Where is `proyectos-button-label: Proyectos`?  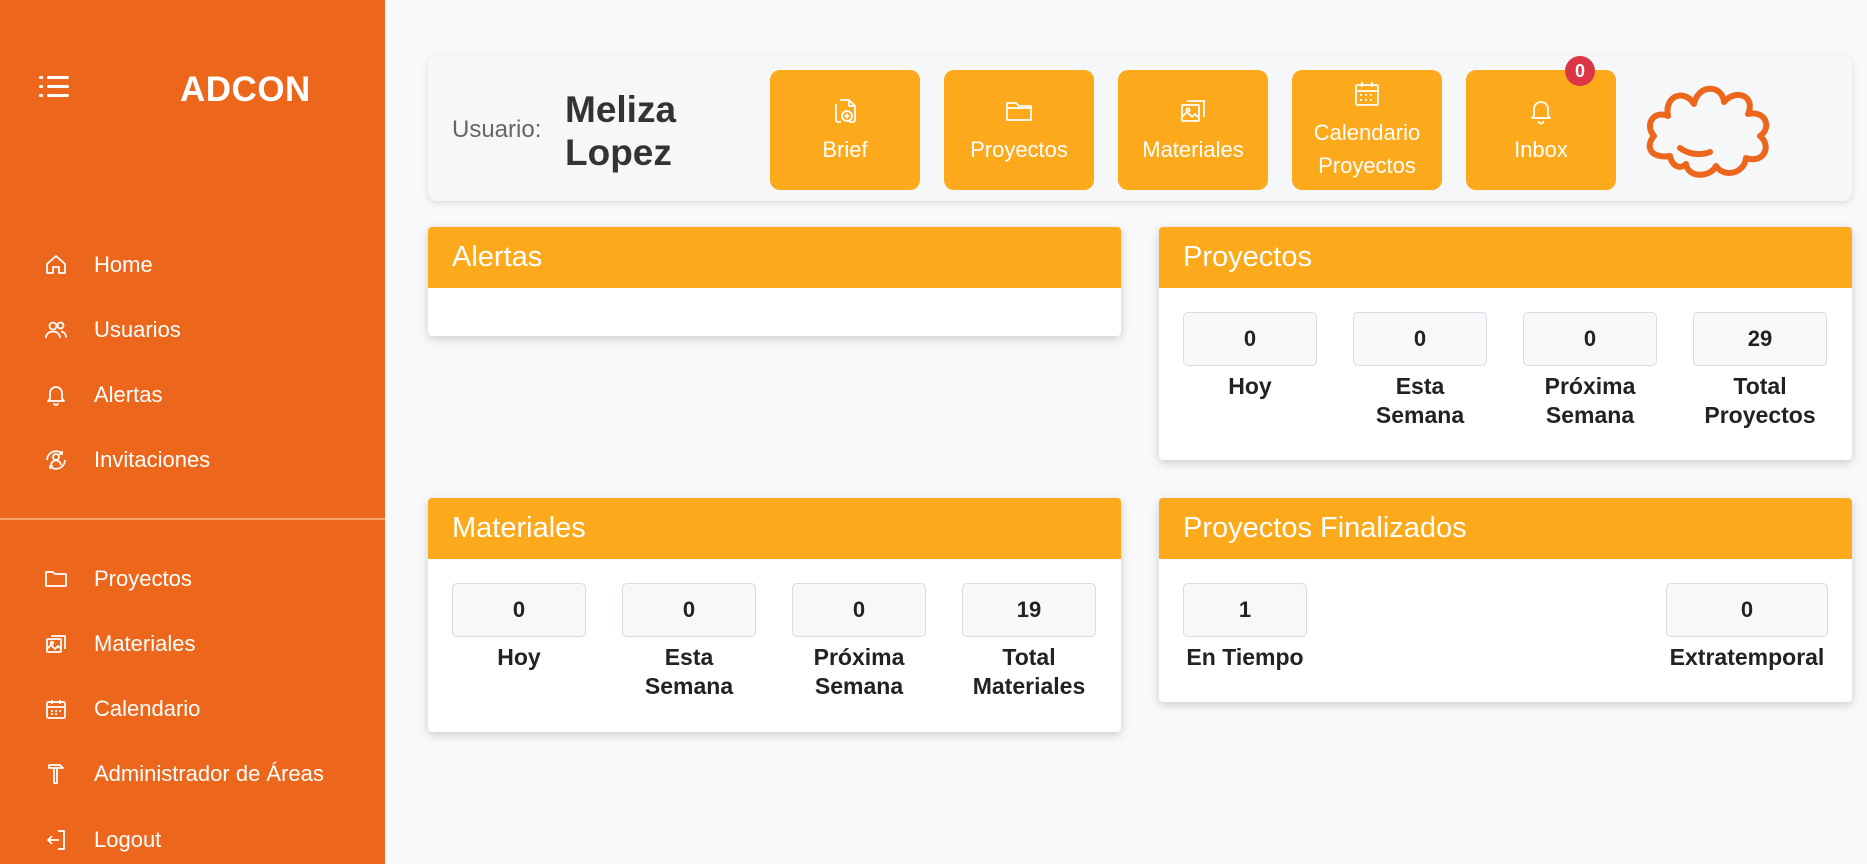 proyectos-button-label: Proyectos is located at coordinates (1019, 149).